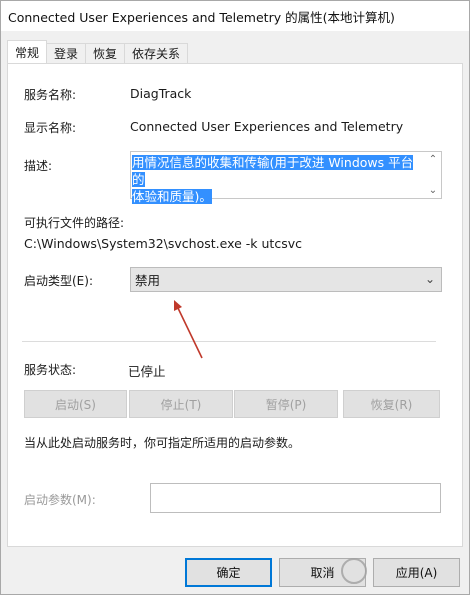  I want to click on description-text: 用情况信息的收集和传输(用于改进 Windows 平台的 体验和质量)。, so click(277, 179).